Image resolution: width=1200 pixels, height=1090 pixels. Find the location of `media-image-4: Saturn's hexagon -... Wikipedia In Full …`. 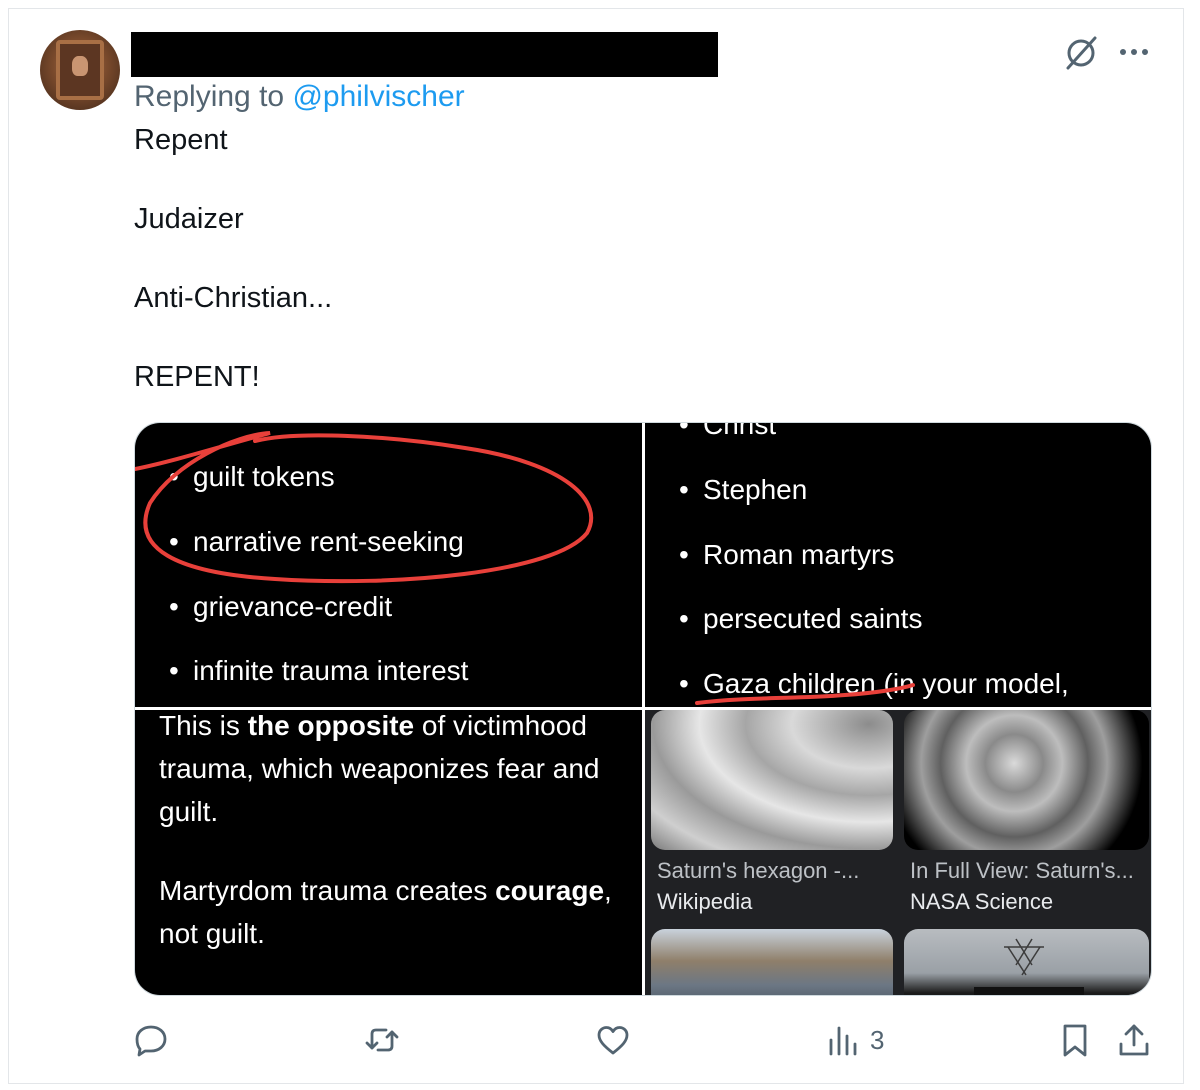

media-image-4: Saturn's hexagon -... Wikipedia In Full … is located at coordinates (898, 852).